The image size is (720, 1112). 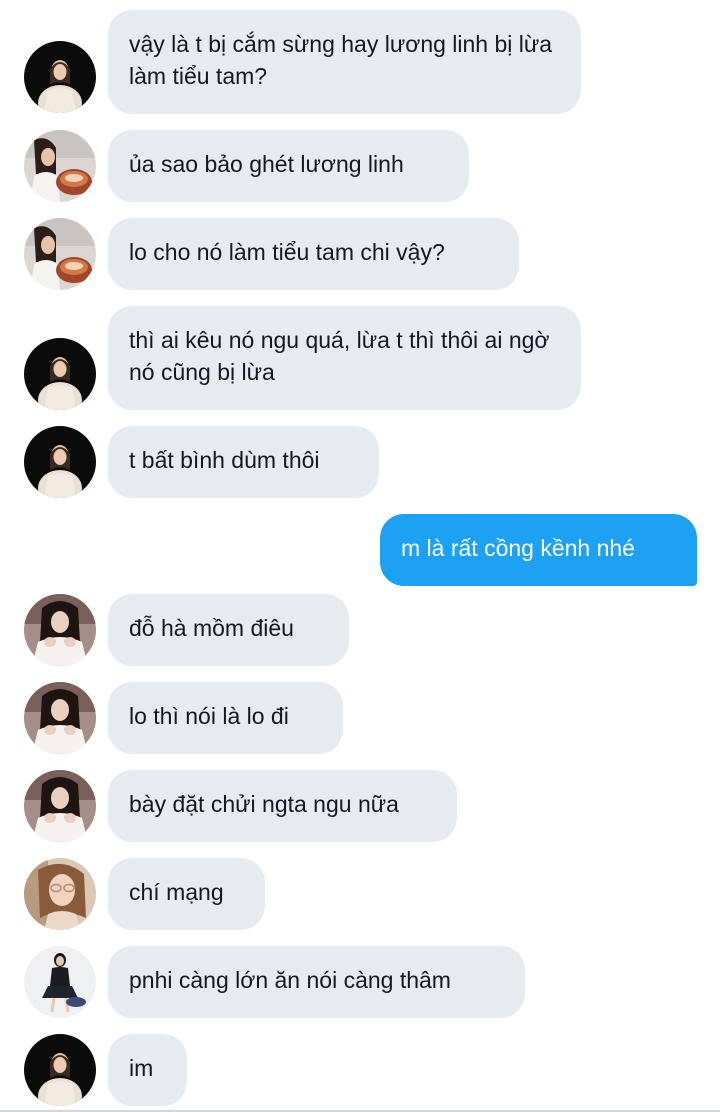 What do you see at coordinates (360, 718) in the screenshot?
I see `message-row: lo thì nói là lo đi` at bounding box center [360, 718].